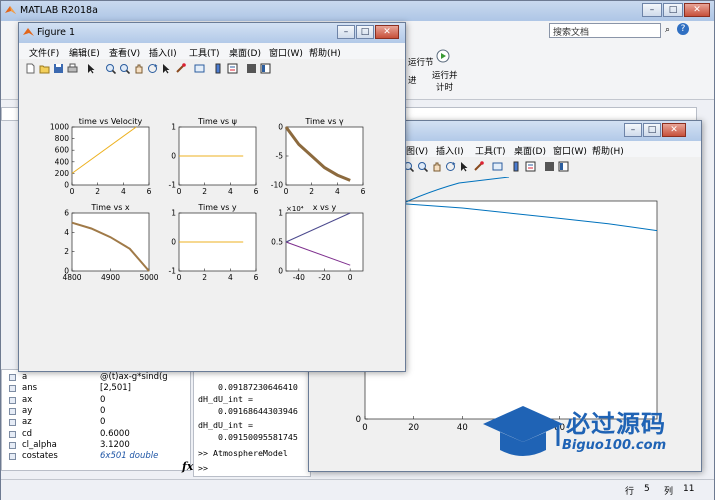 The image size is (715, 500). I want to click on search-icon: ⌕, so click(667, 30).